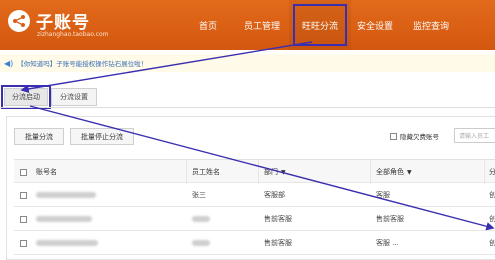 The image size is (495, 260). What do you see at coordinates (419, 137) in the screenshot?
I see `hide-arrears-label: 隐藏欠费账号` at bounding box center [419, 137].